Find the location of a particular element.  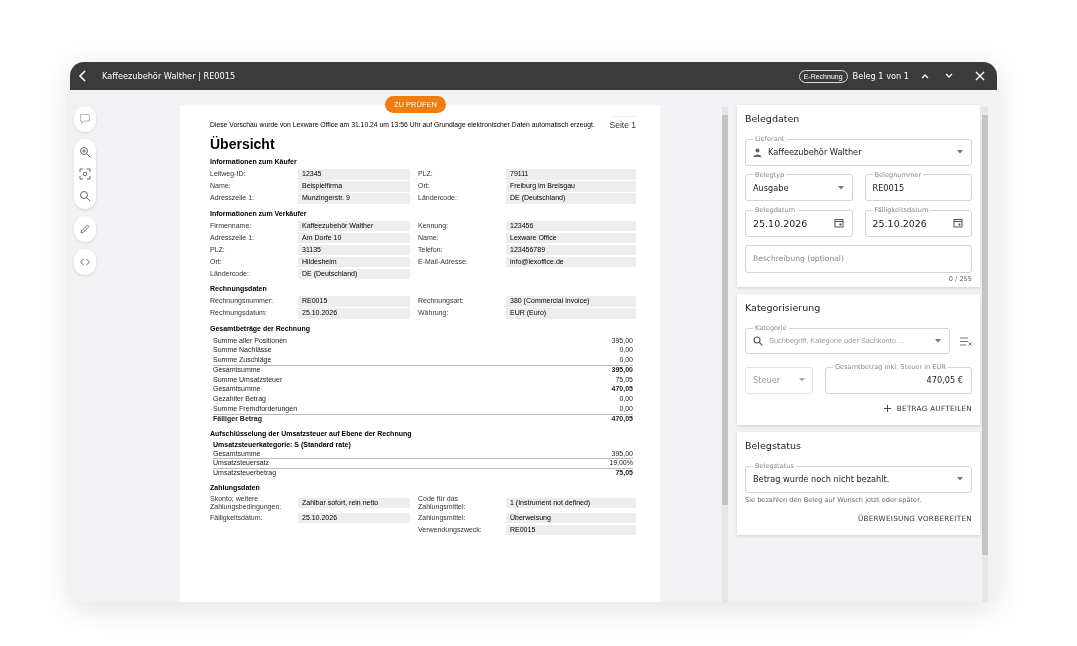

card-title: Kategorisierung is located at coordinates (783, 307).